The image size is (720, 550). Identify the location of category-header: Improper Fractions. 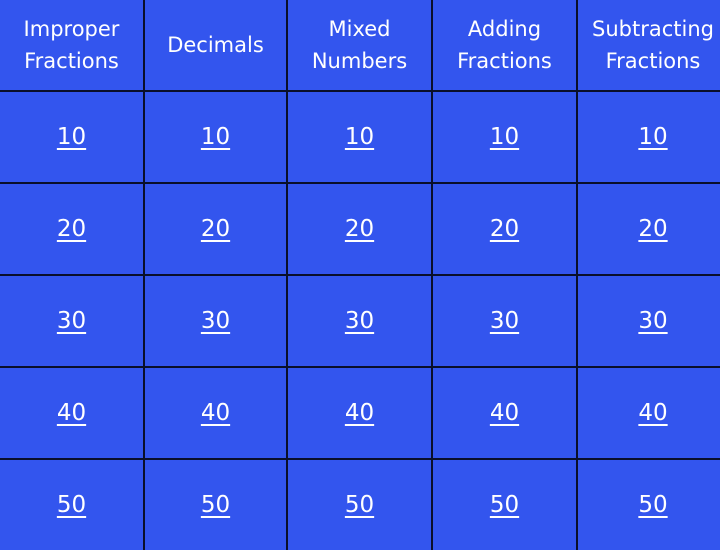
(71, 45).